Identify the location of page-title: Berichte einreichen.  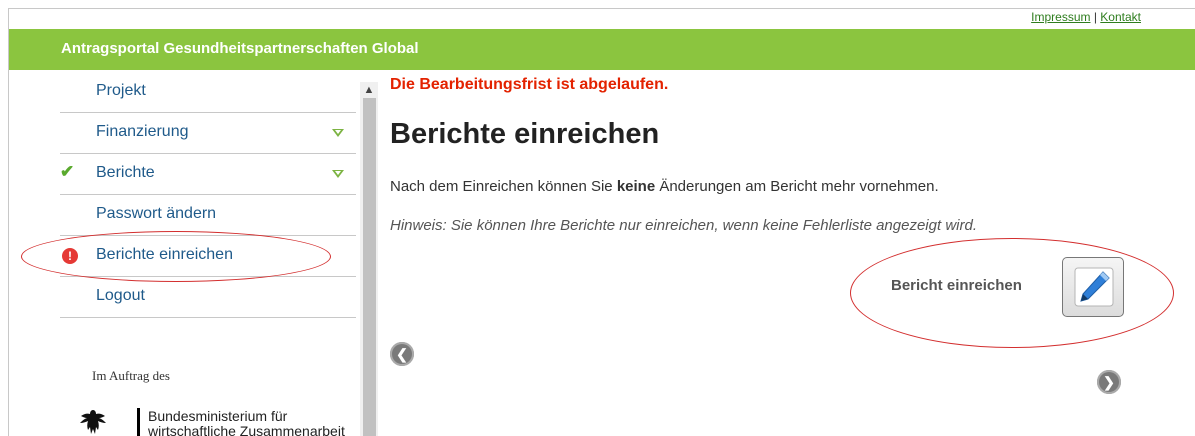
(525, 134).